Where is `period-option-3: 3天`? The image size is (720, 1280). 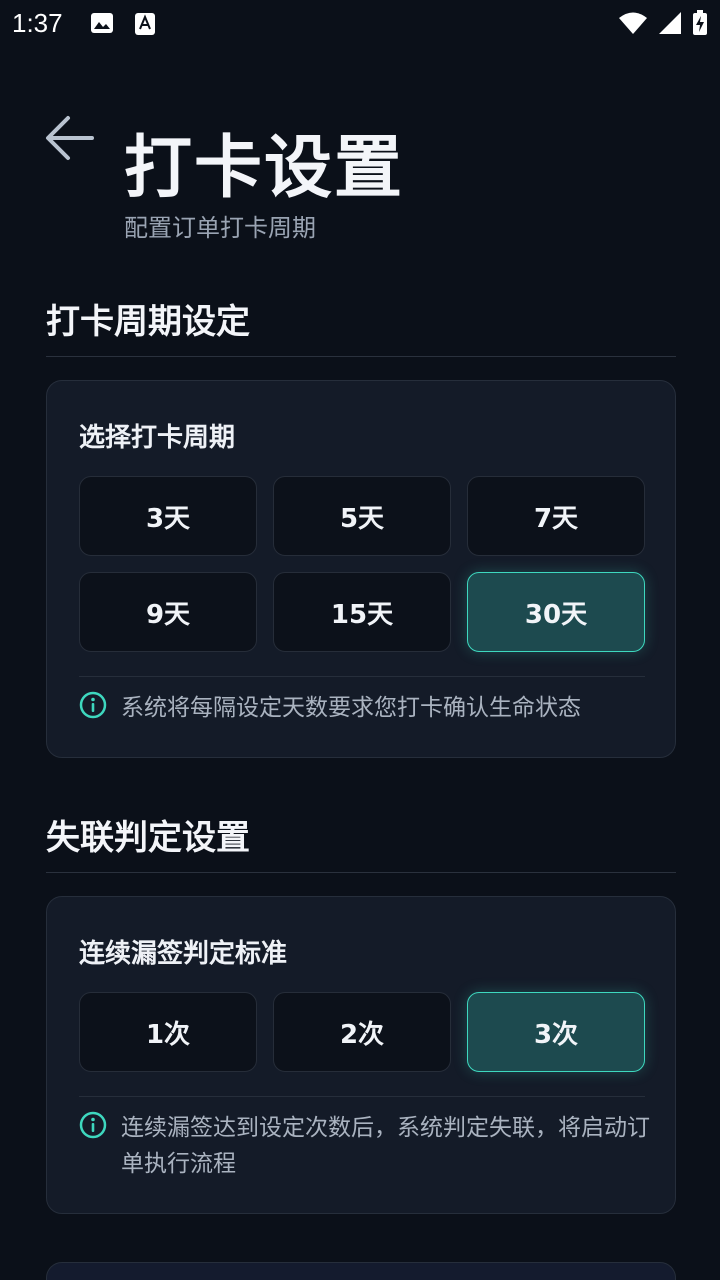
period-option-3: 3天 is located at coordinates (168, 516).